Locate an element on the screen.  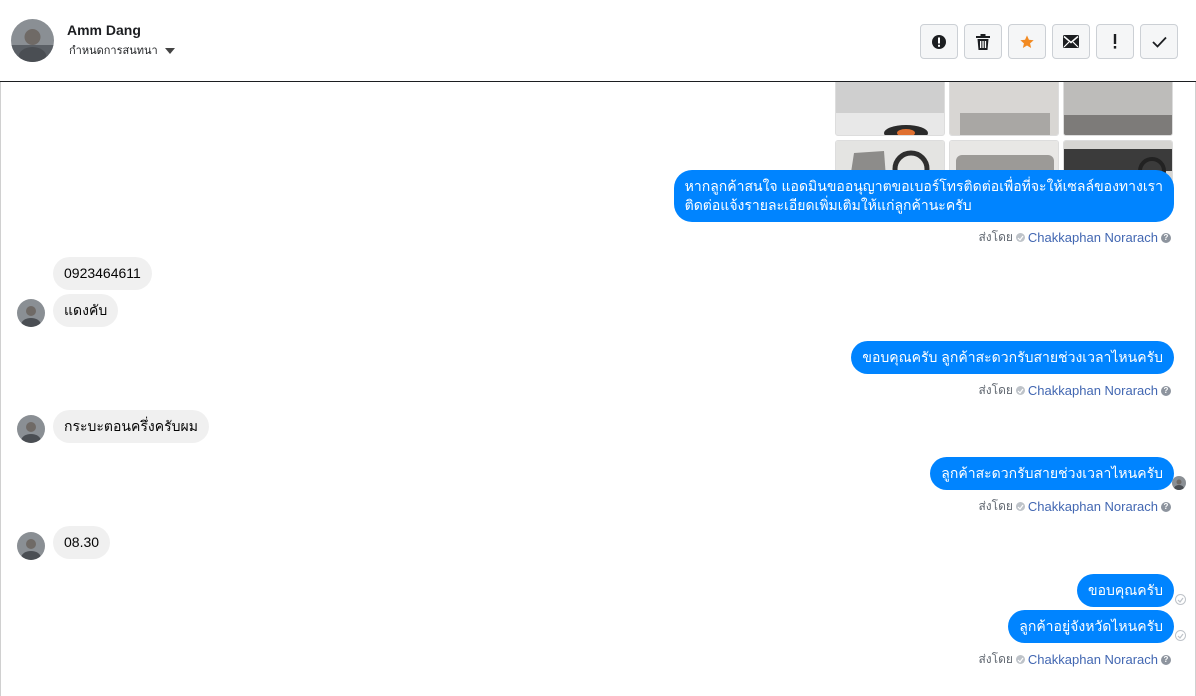
contact-name: Amm Dang is located at coordinates (104, 30).